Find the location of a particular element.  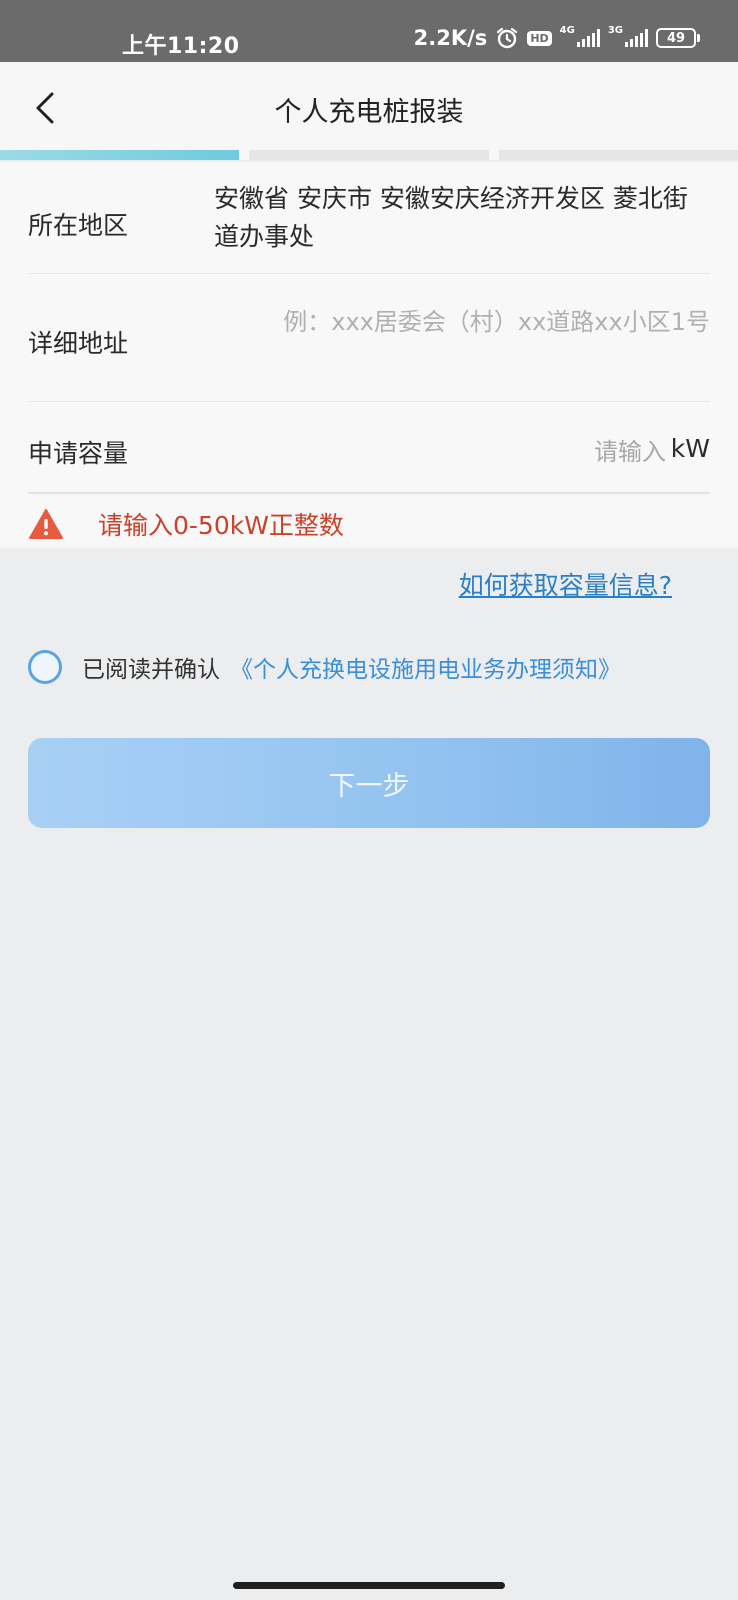

region-value: 安徽省 安庆市 安徽安庆经济开发区 菱北街道办事处 is located at coordinates (462, 218).